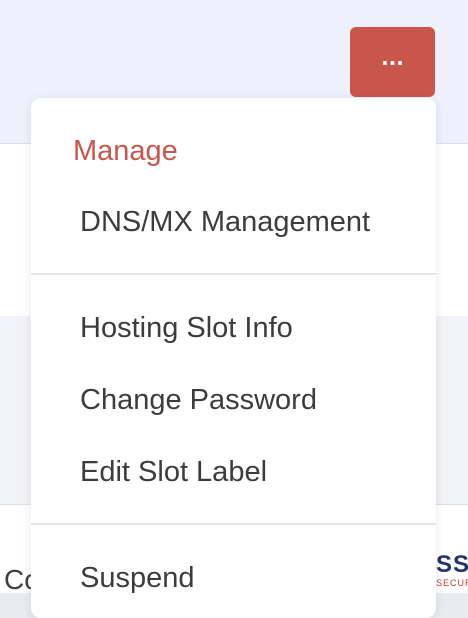  What do you see at coordinates (452, 565) in the screenshot?
I see `brand-logo-text: SS` at bounding box center [452, 565].